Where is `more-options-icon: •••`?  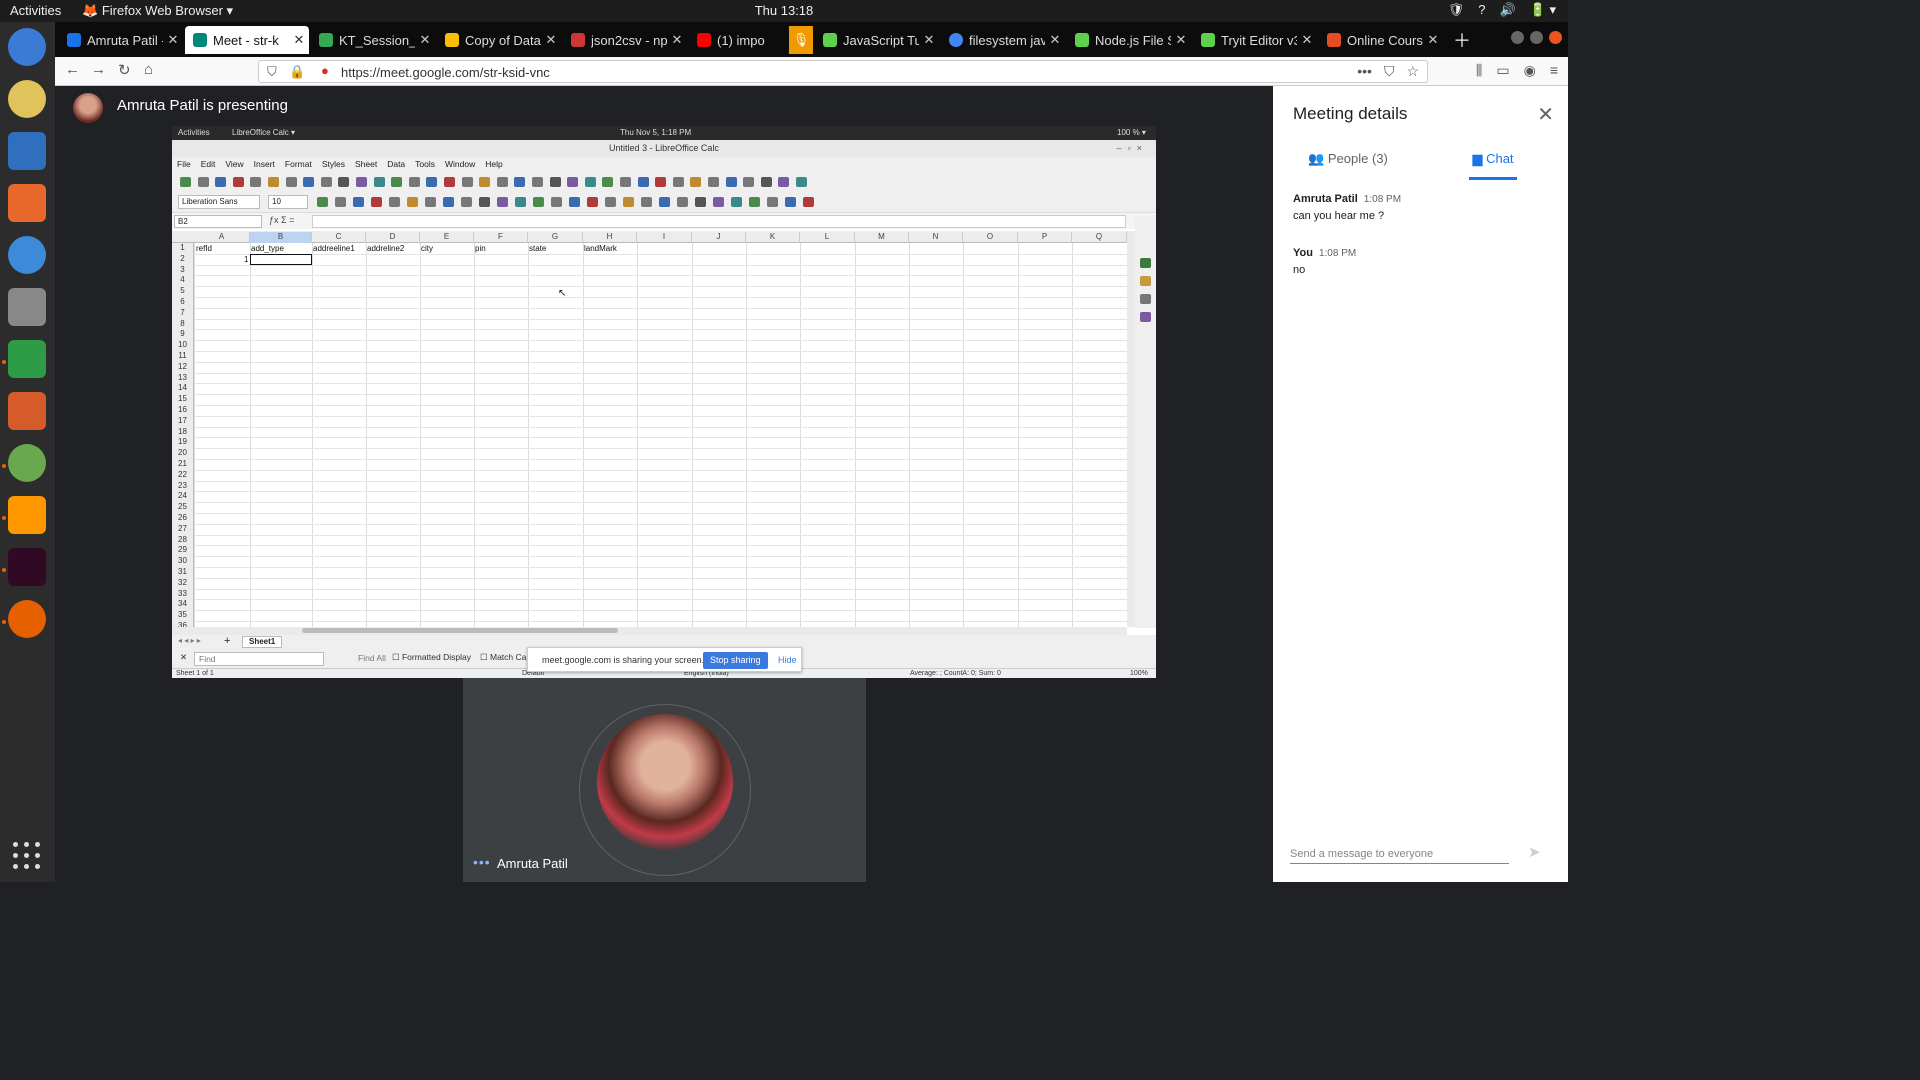 more-options-icon: ••• is located at coordinates (482, 862).